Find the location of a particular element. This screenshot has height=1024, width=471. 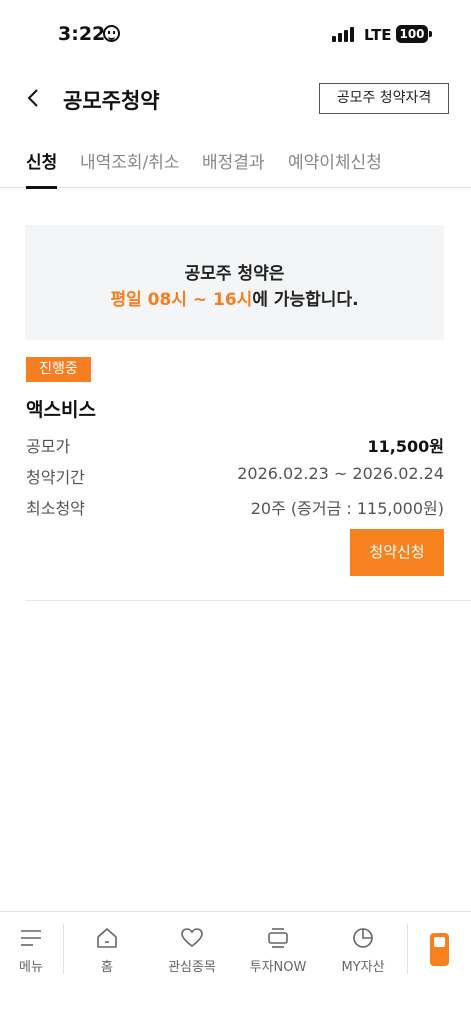

status-time: 3:22 is located at coordinates (82, 34).